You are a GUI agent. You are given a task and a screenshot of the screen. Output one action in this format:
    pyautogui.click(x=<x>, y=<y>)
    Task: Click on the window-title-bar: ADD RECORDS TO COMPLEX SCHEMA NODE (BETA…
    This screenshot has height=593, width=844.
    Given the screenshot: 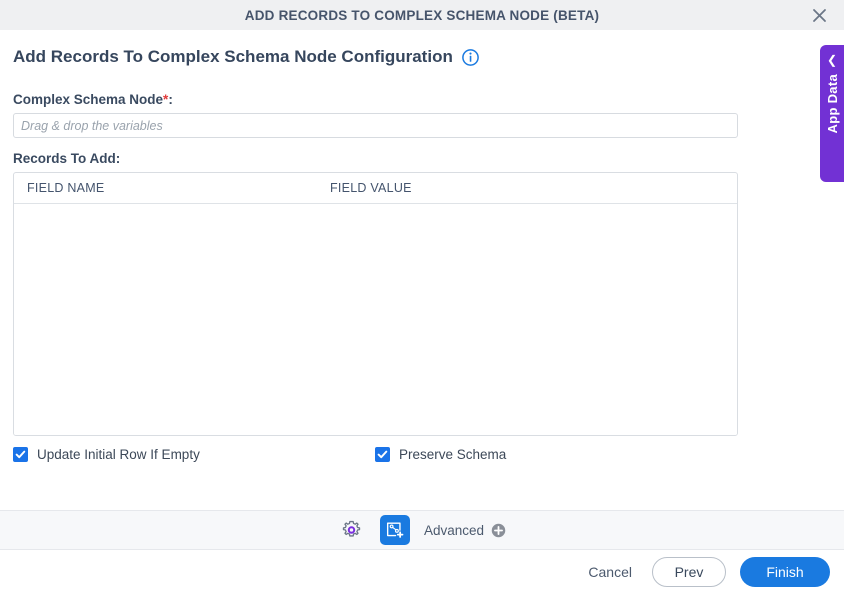 What is the action you would take?
    pyautogui.click(x=422, y=15)
    